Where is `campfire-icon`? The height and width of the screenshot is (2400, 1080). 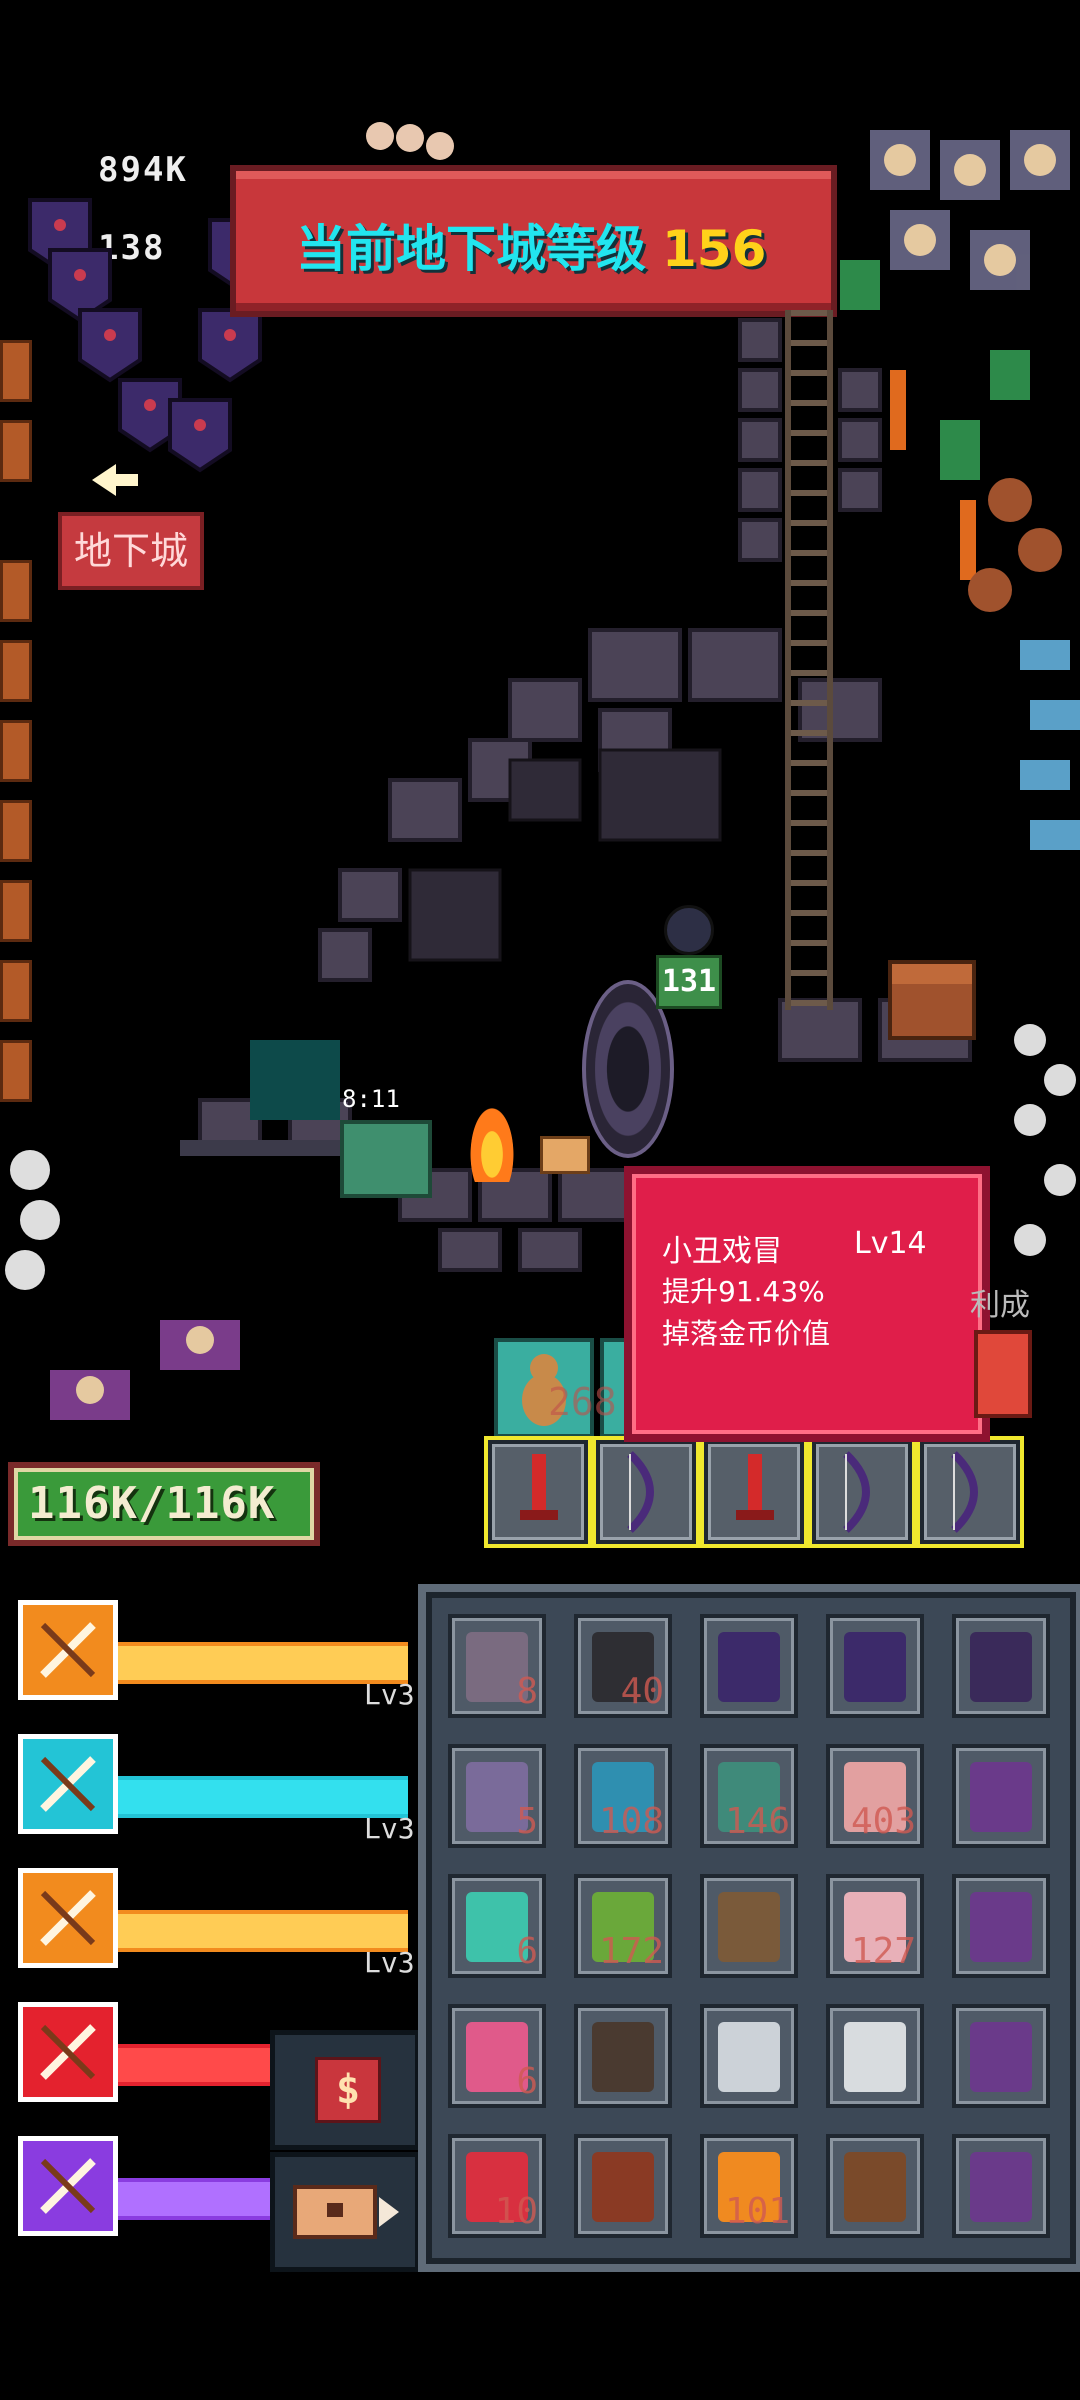
campfire-icon is located at coordinates (492, 1136).